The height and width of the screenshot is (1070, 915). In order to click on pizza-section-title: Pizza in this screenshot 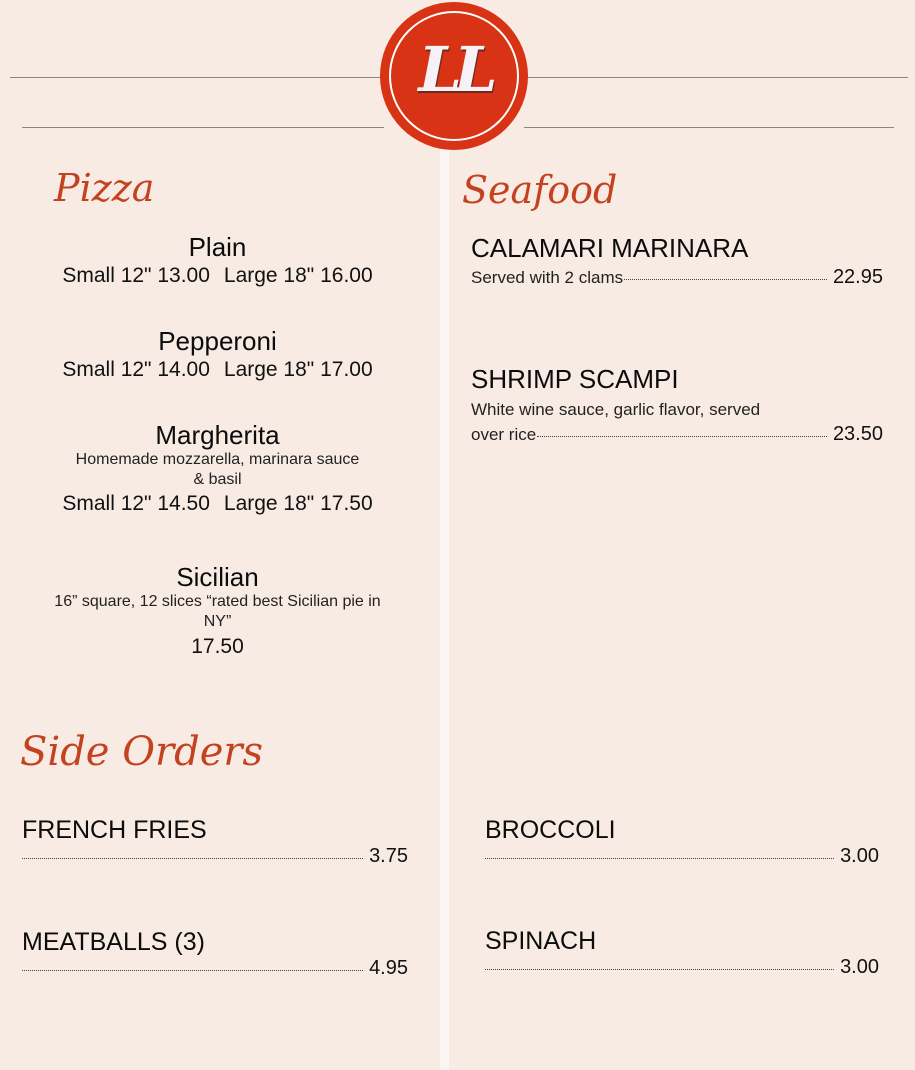, I will do `click(104, 188)`.